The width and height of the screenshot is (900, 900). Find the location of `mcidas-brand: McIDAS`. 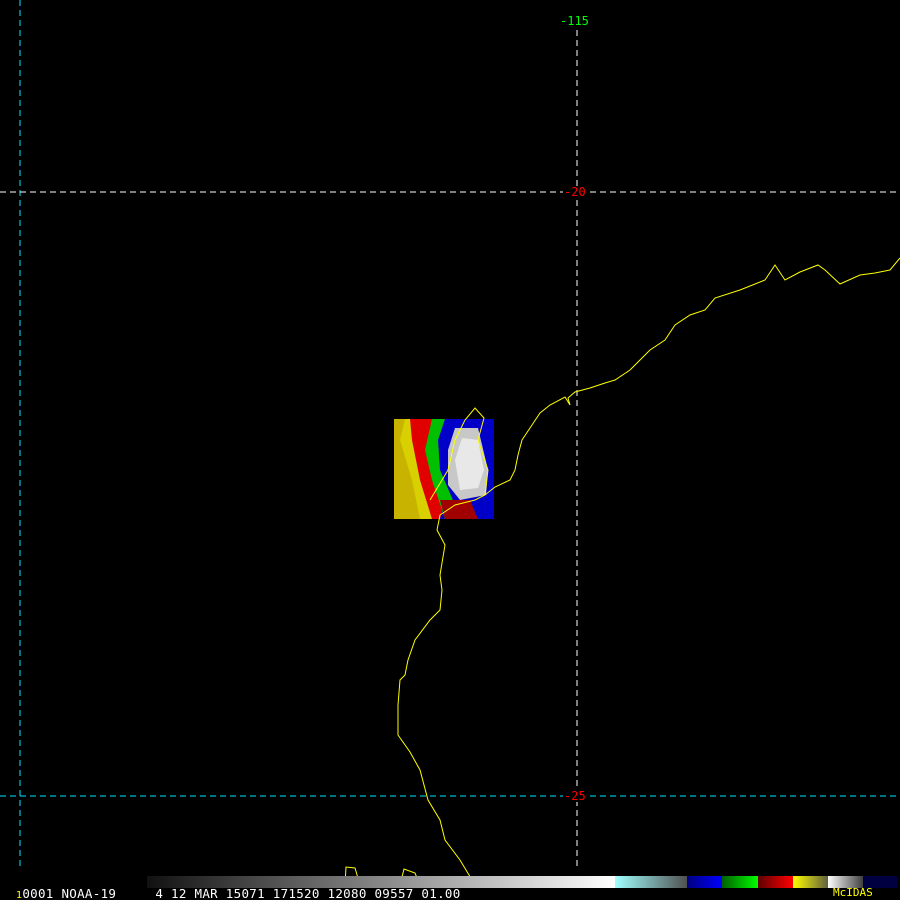

mcidas-brand: McIDAS is located at coordinates (853, 892).